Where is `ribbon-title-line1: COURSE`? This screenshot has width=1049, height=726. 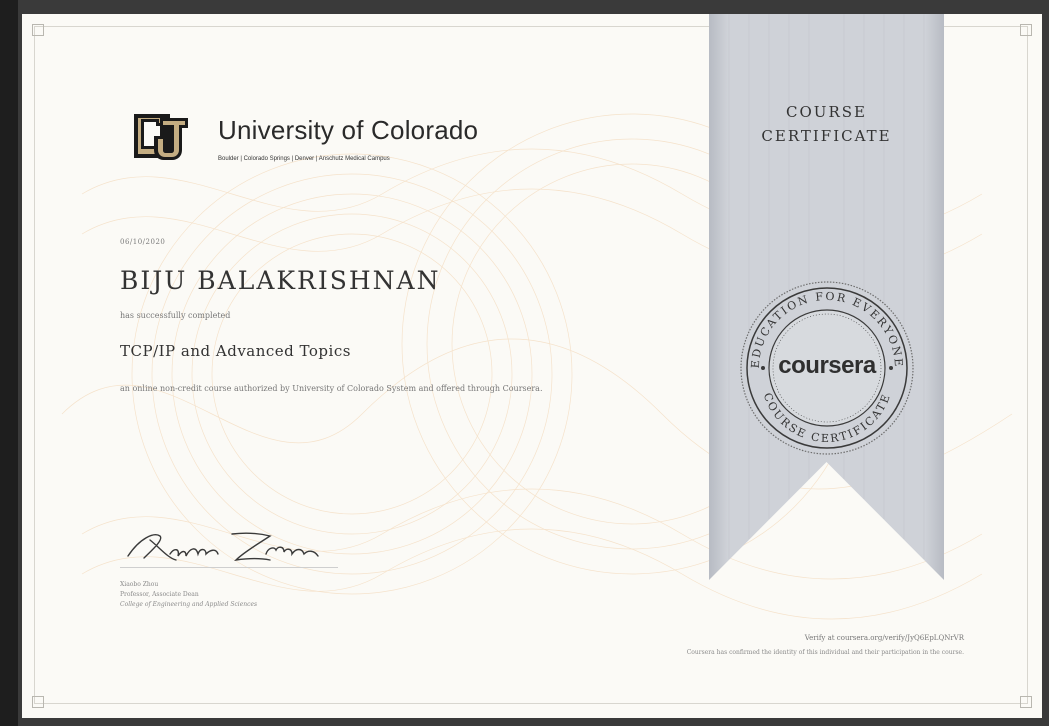
ribbon-title-line1: COURSE is located at coordinates (826, 112).